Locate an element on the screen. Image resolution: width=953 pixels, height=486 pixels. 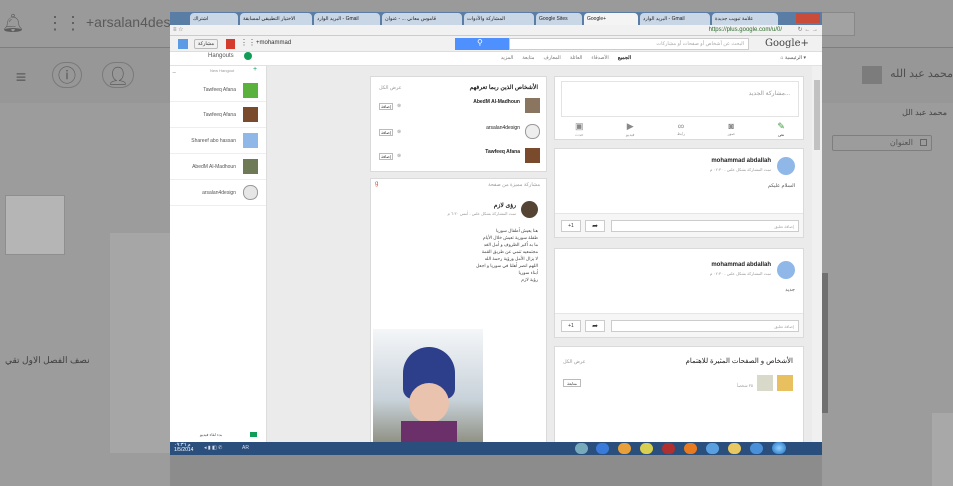
menu-icon: ≡ ☆ is located at coordinates (178, 30).